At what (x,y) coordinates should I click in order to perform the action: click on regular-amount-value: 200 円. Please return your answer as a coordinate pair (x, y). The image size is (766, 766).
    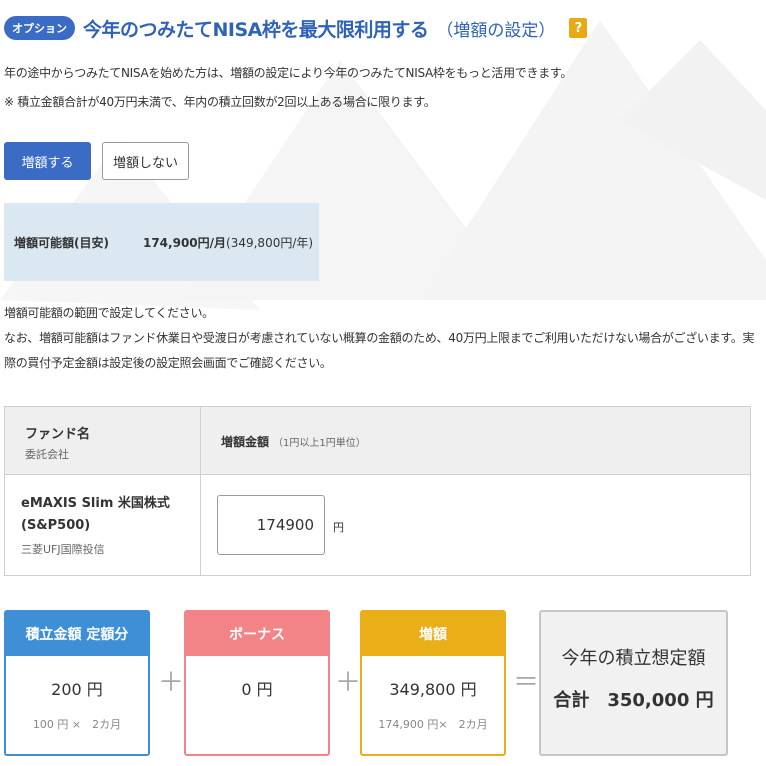
    Looking at the image, I should click on (77, 689).